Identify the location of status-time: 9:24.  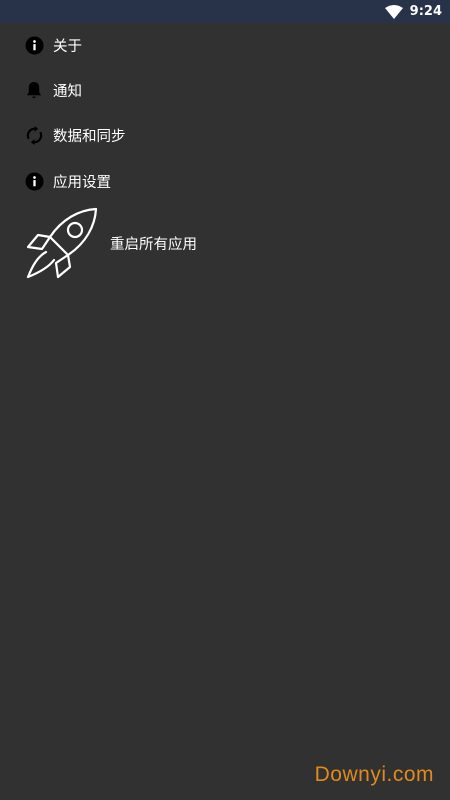
(425, 11).